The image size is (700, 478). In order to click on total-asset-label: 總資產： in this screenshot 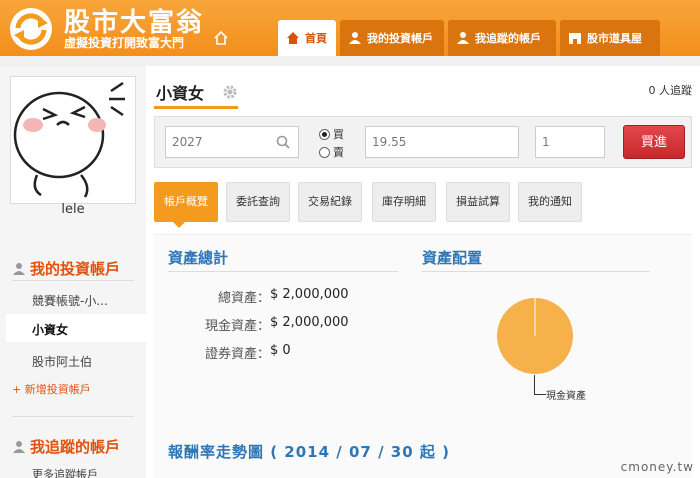, I will do `click(243, 298)`.